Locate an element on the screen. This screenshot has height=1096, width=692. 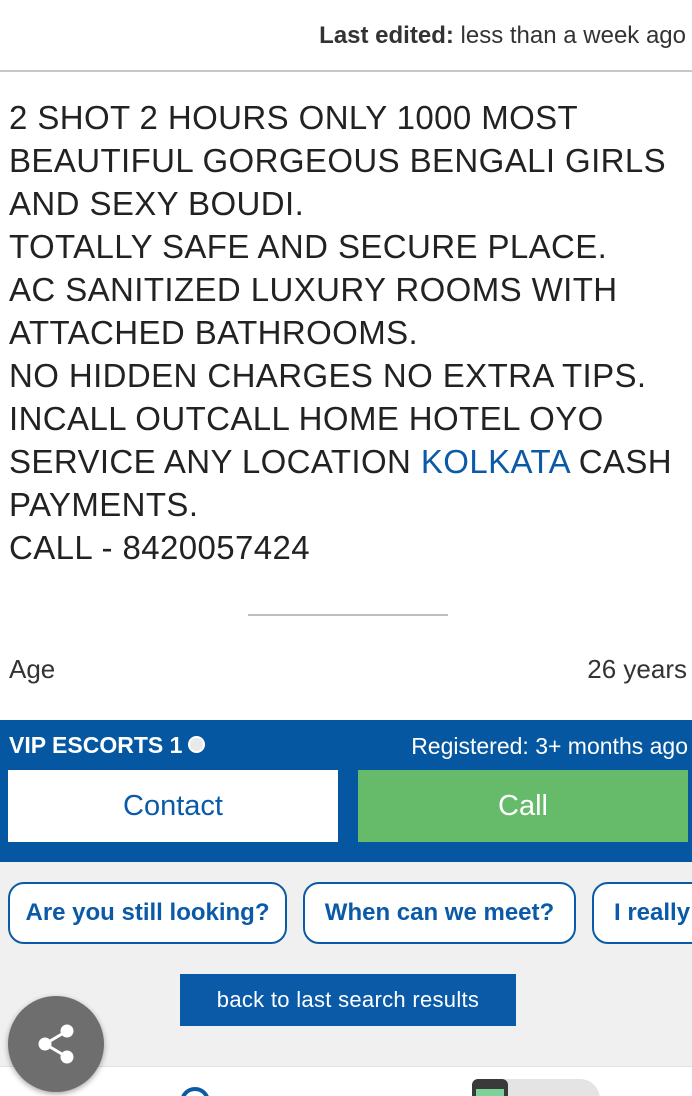
description-line: AC SANITIZED LUXURY ROOMS WITH is located at coordinates (313, 289).